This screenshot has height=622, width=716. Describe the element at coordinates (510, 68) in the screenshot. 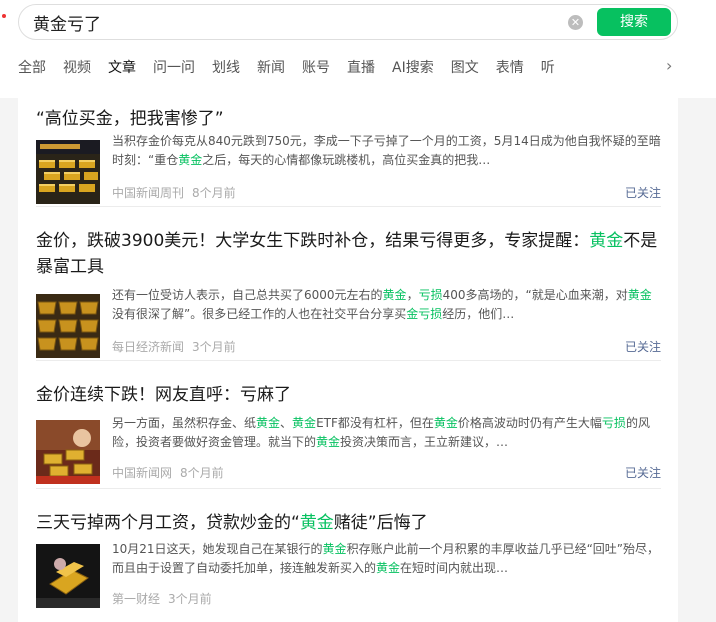

I see `tab-item: 表情` at that location.